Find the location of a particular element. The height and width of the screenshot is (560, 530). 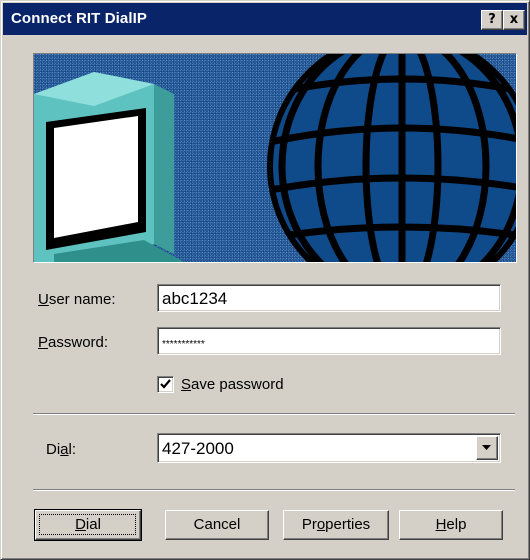

dial-button: Dial is located at coordinates (88, 525).